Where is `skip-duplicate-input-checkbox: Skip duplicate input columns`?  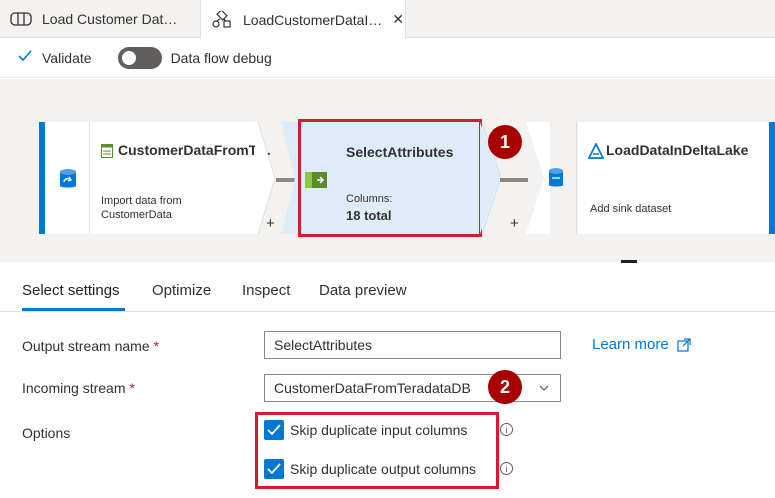
skip-duplicate-input-checkbox: Skip duplicate input columns is located at coordinates (365, 430).